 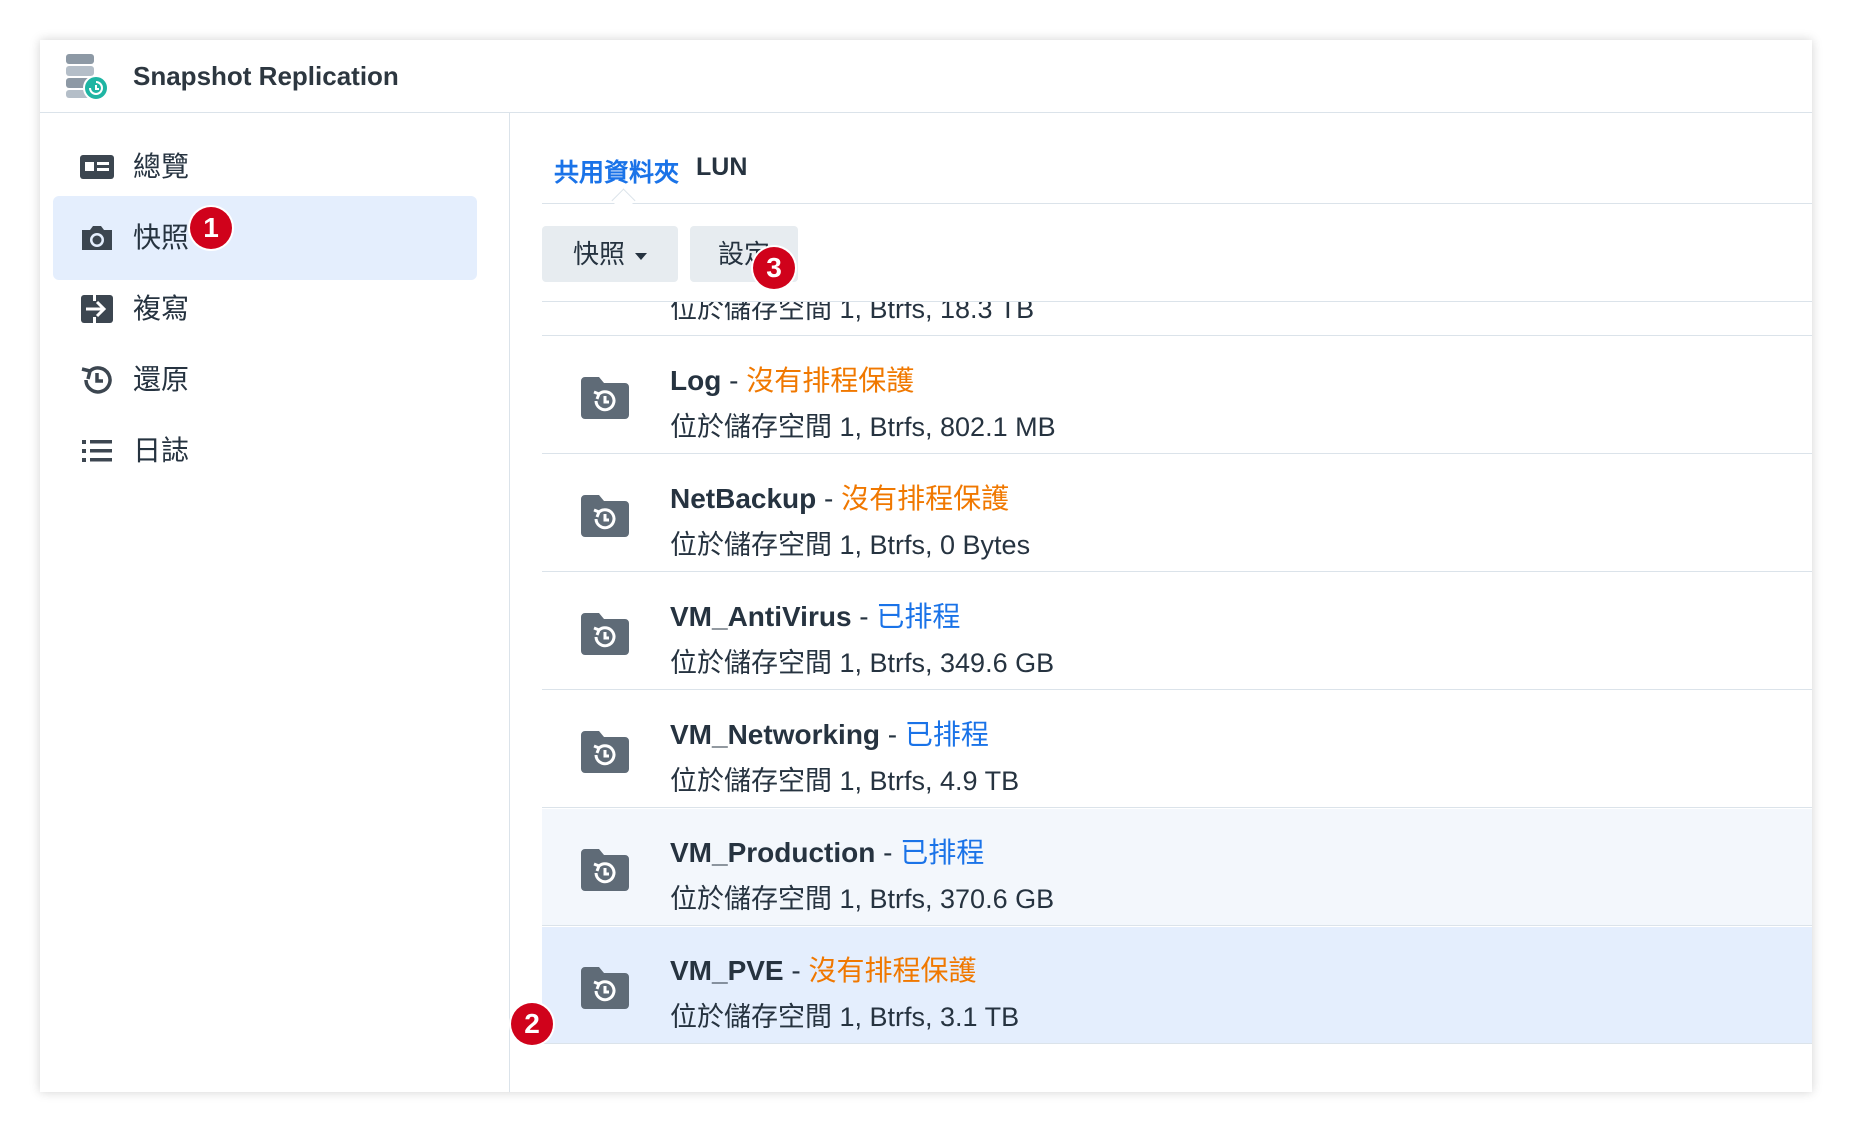 What do you see at coordinates (775, 734) in the screenshot?
I see `folder-name: VM_Networking` at bounding box center [775, 734].